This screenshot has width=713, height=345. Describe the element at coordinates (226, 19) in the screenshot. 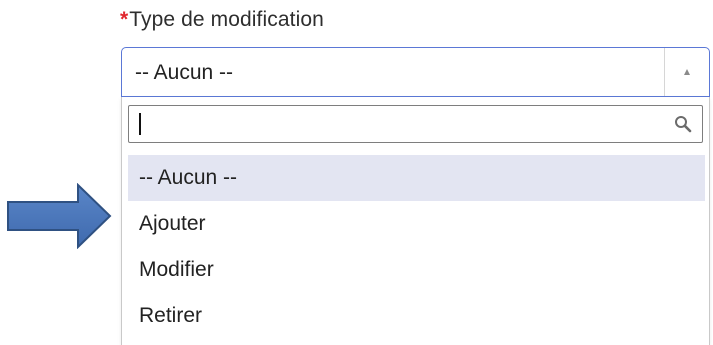

I see `field-label-text: Type de modification` at that location.